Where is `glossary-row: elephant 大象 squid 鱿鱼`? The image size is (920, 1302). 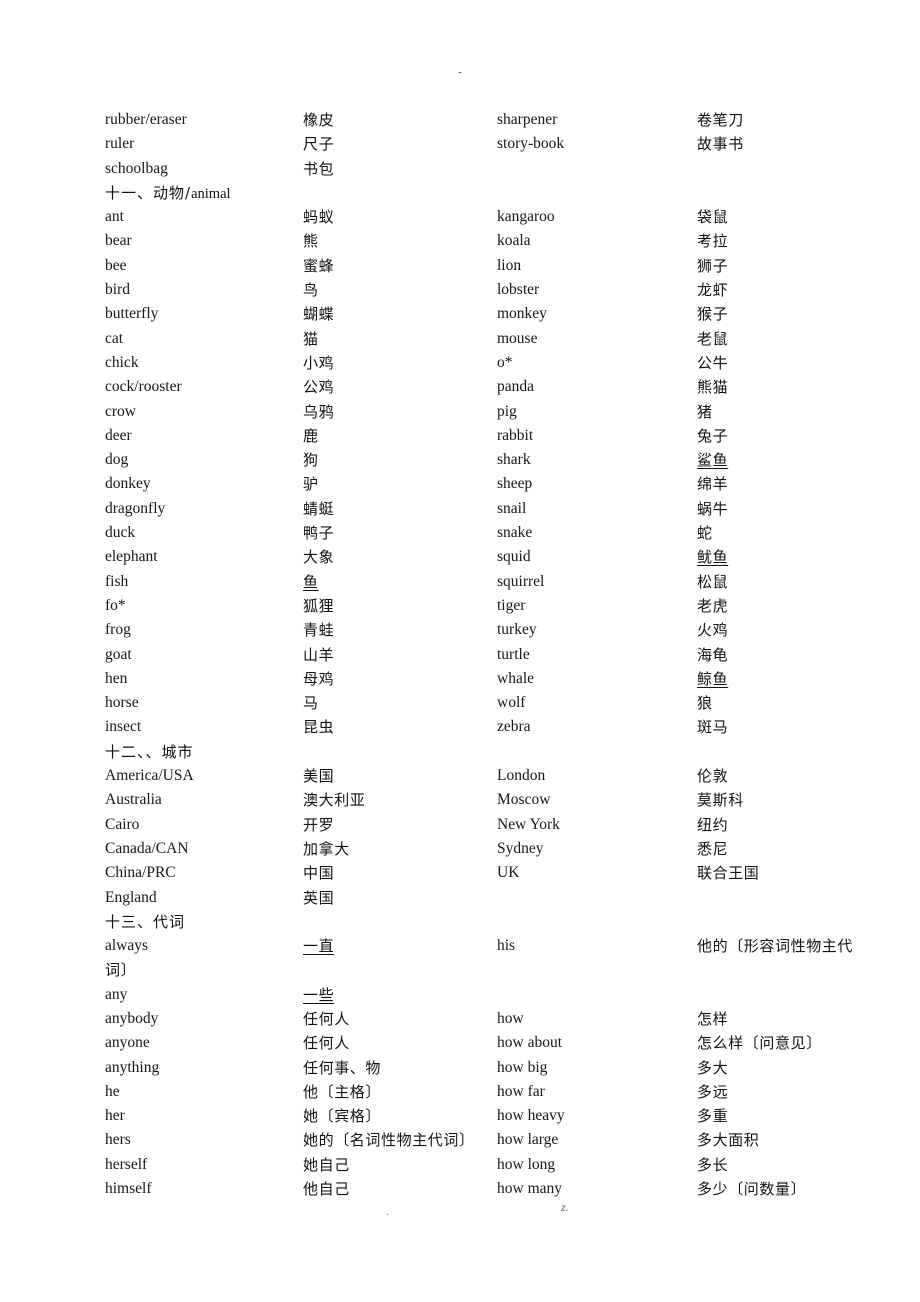 glossary-row: elephant 大象 squid 鱿鱼 is located at coordinates (460, 557).